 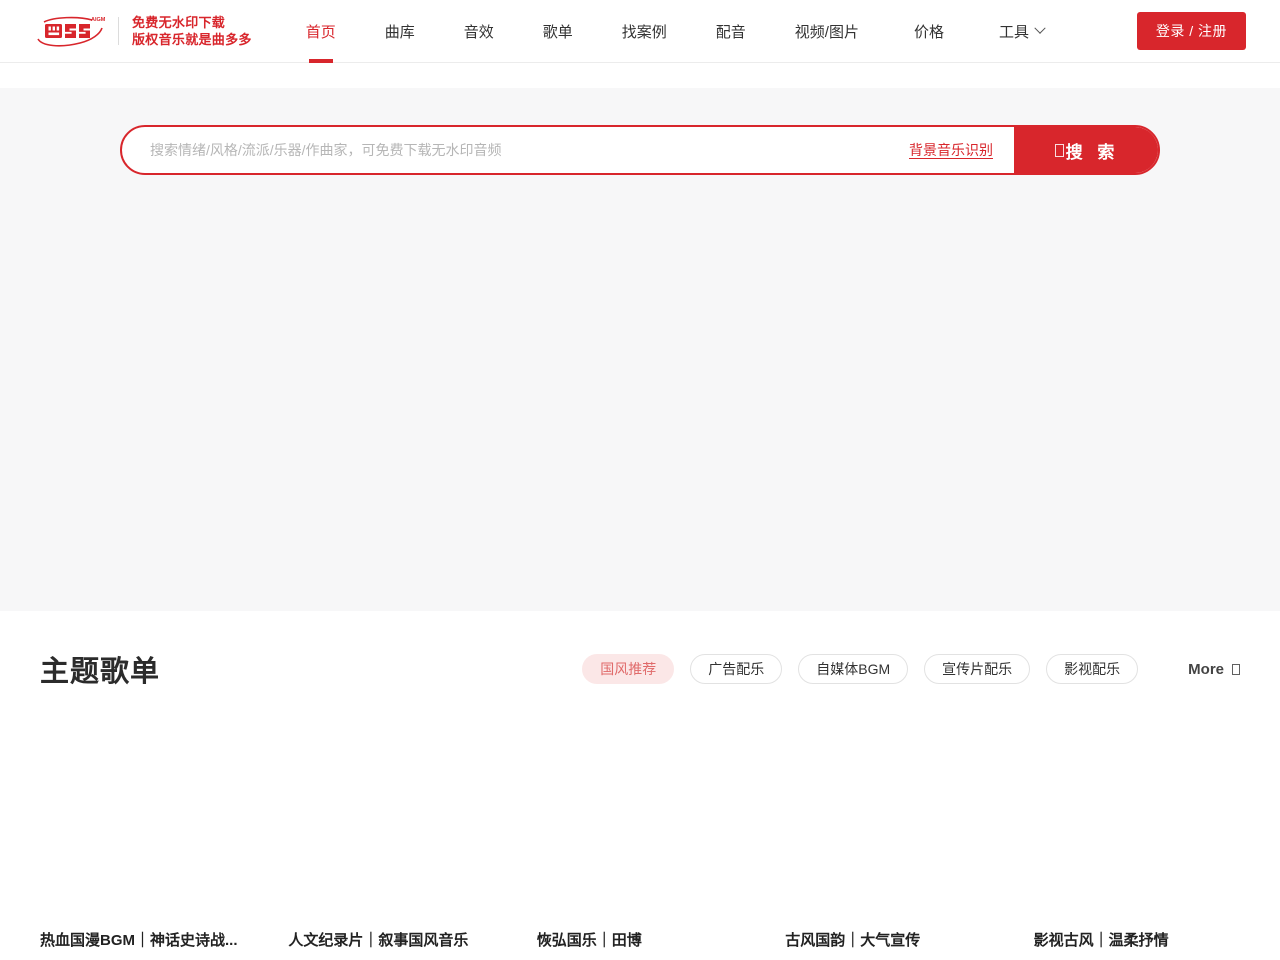 What do you see at coordinates (1040, 28) in the screenshot?
I see `chevron-down-icon` at bounding box center [1040, 28].